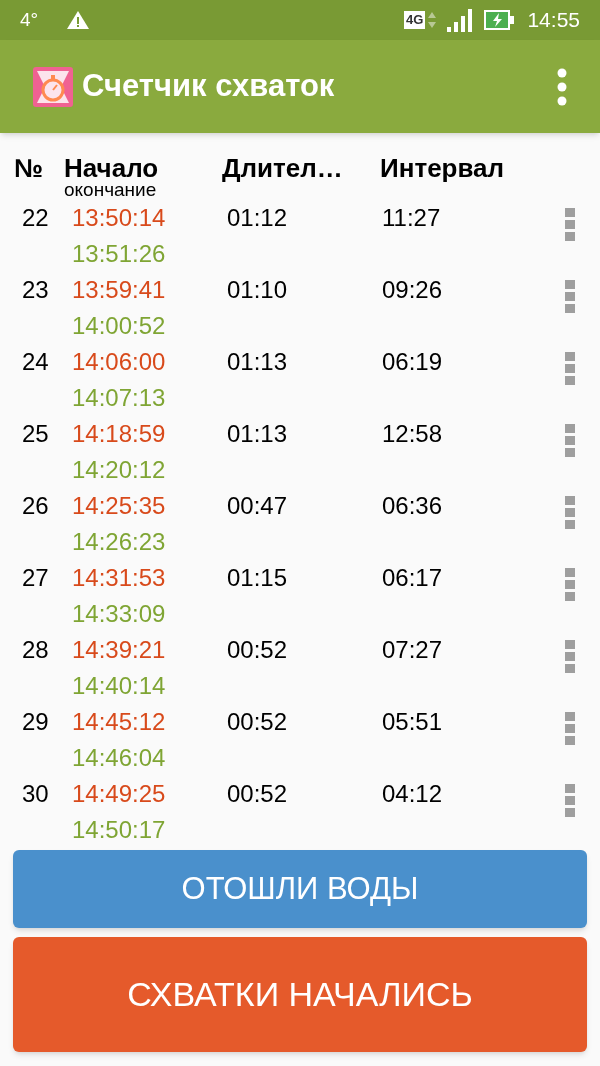  Describe the element at coordinates (119, 614) in the screenshot. I see `end-time: 14:33:09` at that location.